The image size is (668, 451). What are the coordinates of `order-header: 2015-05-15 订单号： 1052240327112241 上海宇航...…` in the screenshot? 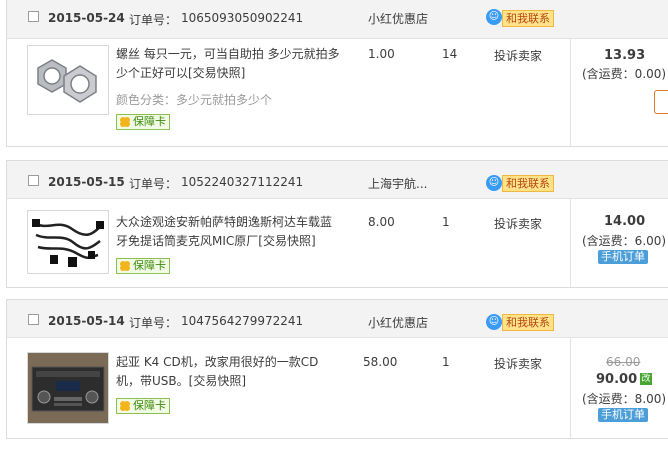 It's located at (337, 180).